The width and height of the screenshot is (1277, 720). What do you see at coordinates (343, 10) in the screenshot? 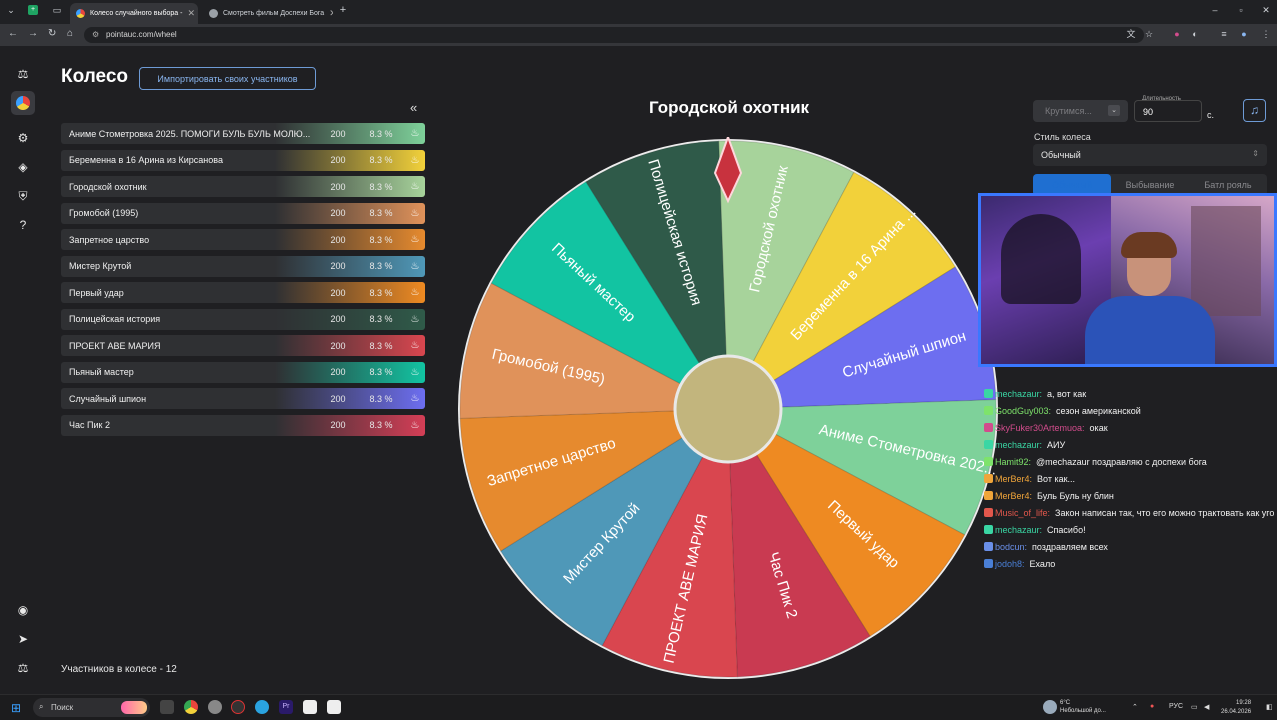
I see `new-tab-icon: +` at bounding box center [343, 10].